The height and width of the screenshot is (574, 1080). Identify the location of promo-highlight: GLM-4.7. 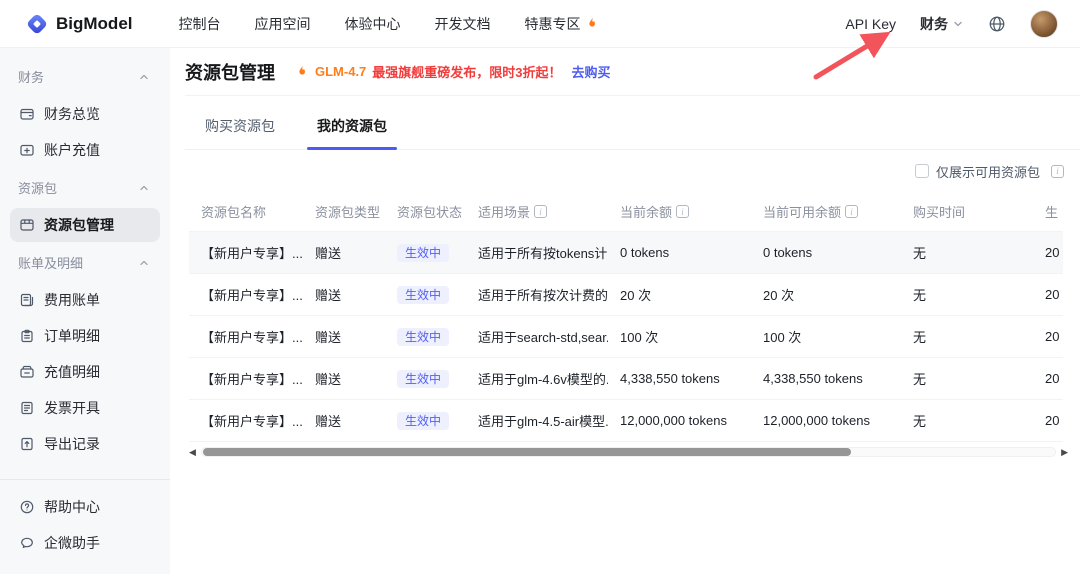
(341, 71).